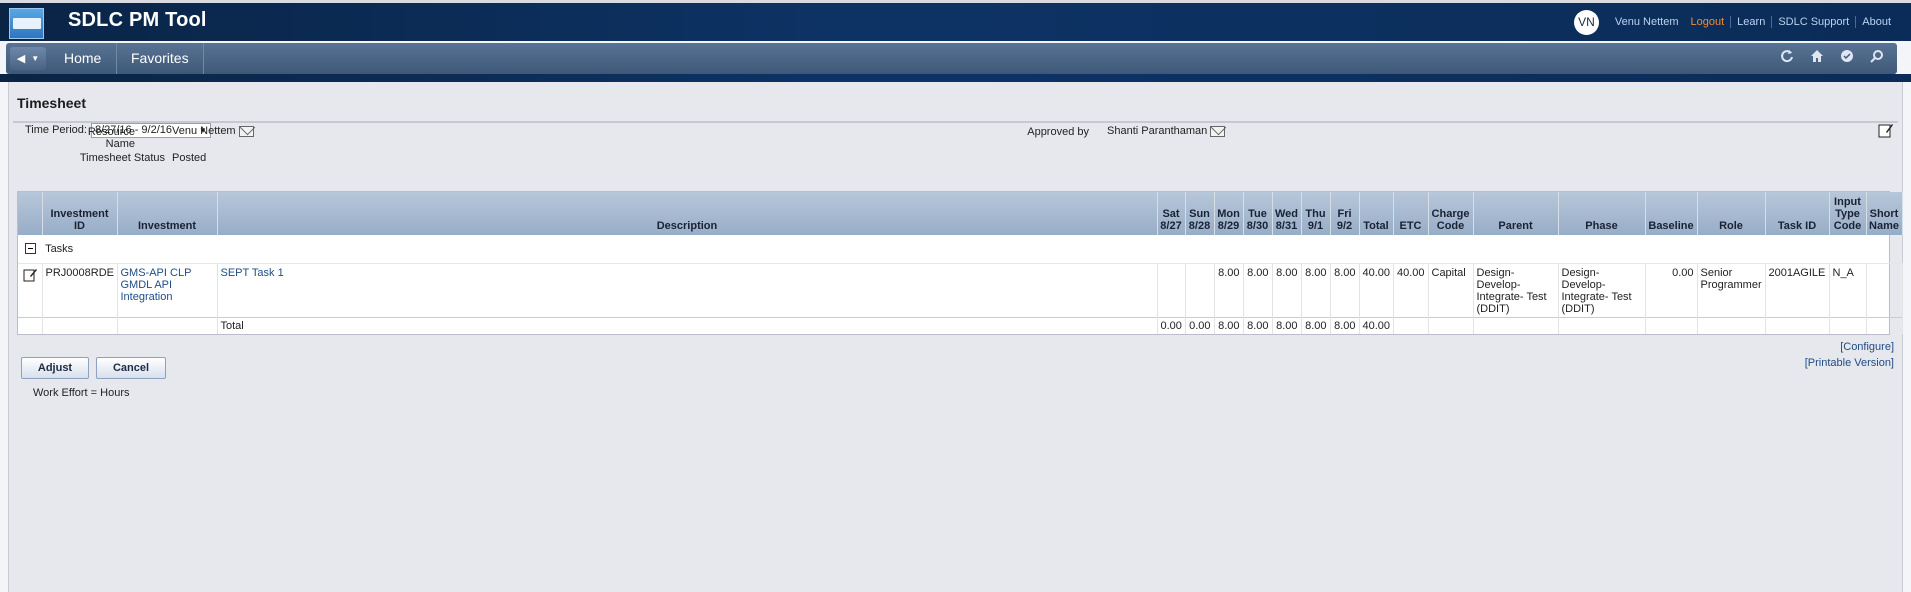 Image resolution: width=1911 pixels, height=592 pixels. Describe the element at coordinates (1345, 290) in the screenshot. I see `cell-fri: 8.00` at that location.